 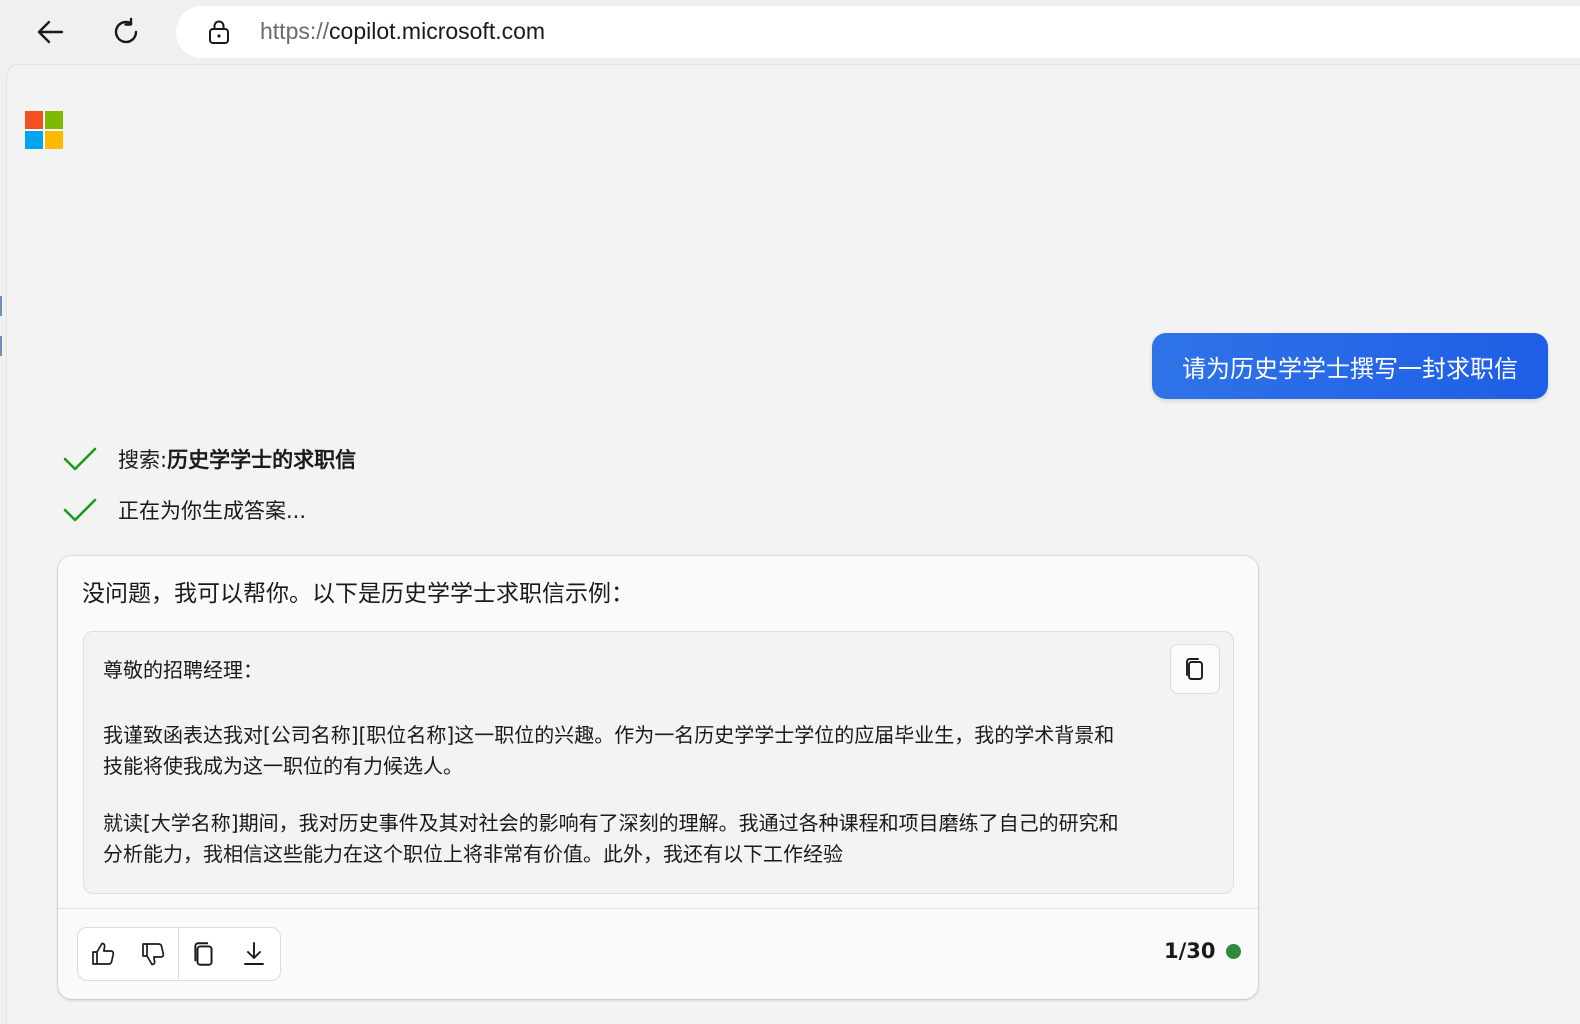 What do you see at coordinates (183, 670) in the screenshot?
I see `letter-salutation: 尊敬的招聘经理：` at bounding box center [183, 670].